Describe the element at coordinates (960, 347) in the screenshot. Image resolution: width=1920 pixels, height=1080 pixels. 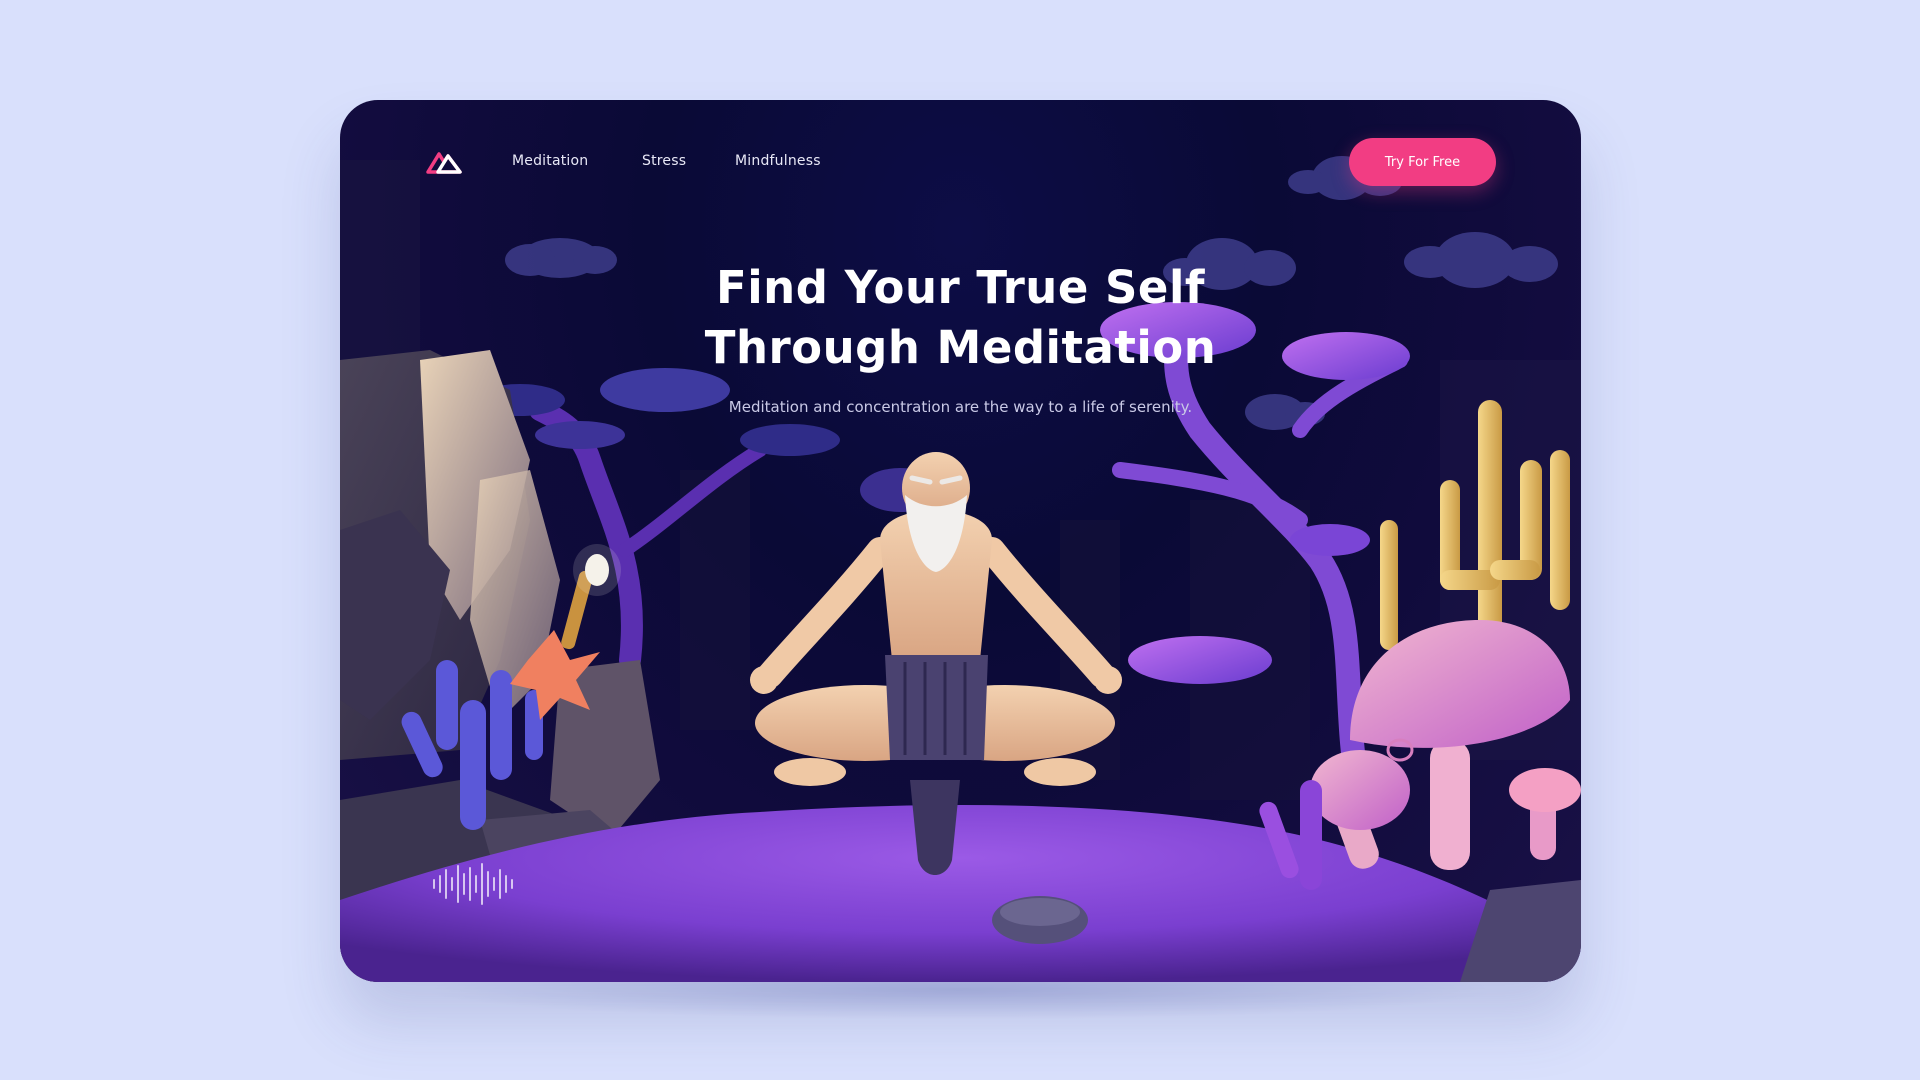
I see `hero-title-line-2: Through Meditation` at that location.